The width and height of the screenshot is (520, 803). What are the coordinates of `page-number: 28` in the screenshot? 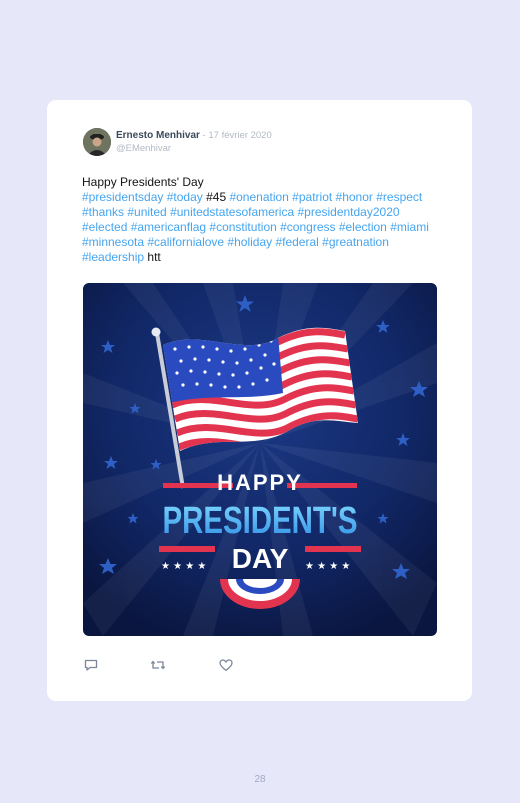 It's located at (260, 779).